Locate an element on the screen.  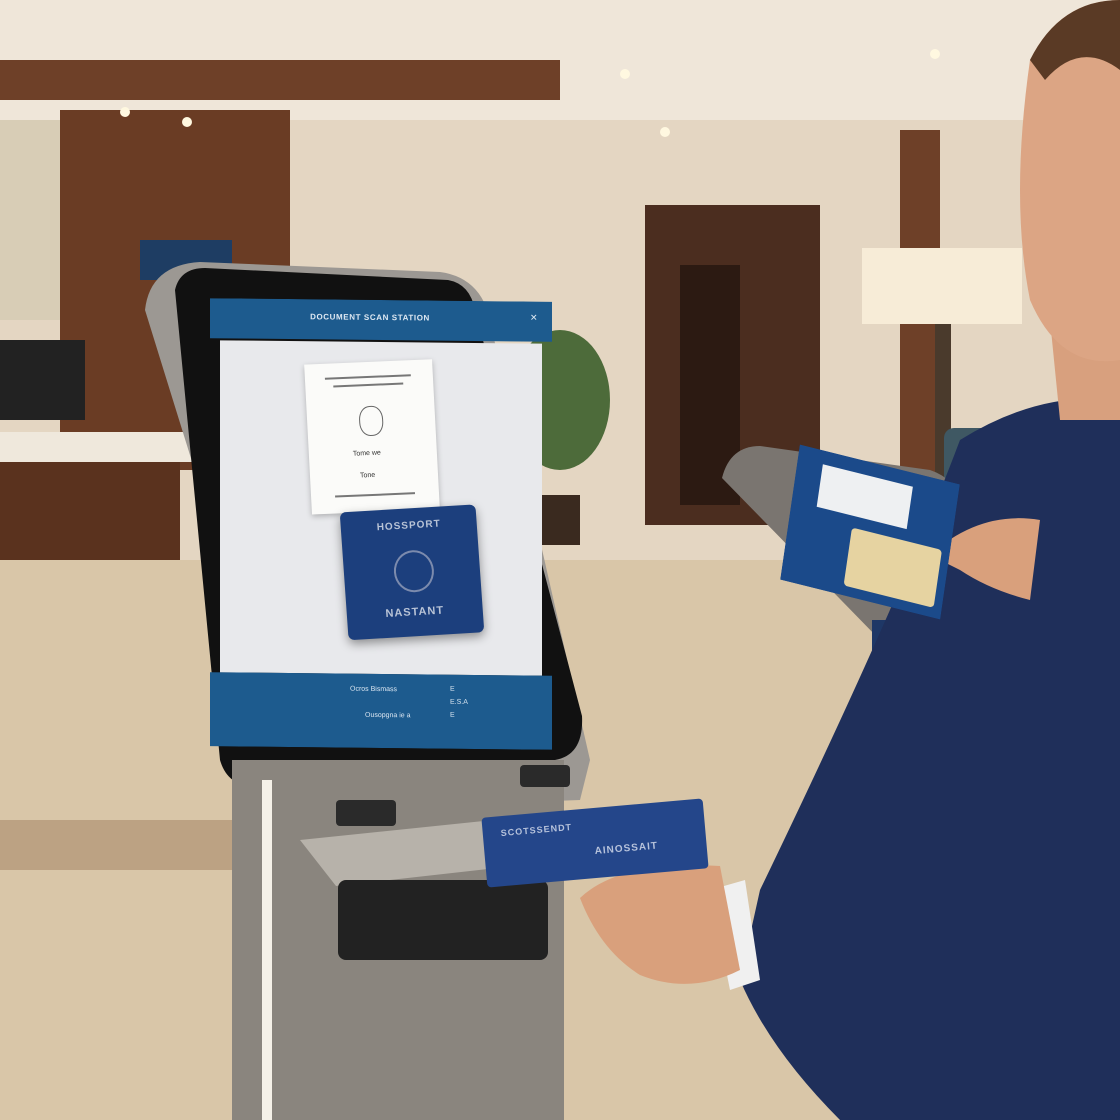
floor-lamp-shade is located at coordinates (942, 286).